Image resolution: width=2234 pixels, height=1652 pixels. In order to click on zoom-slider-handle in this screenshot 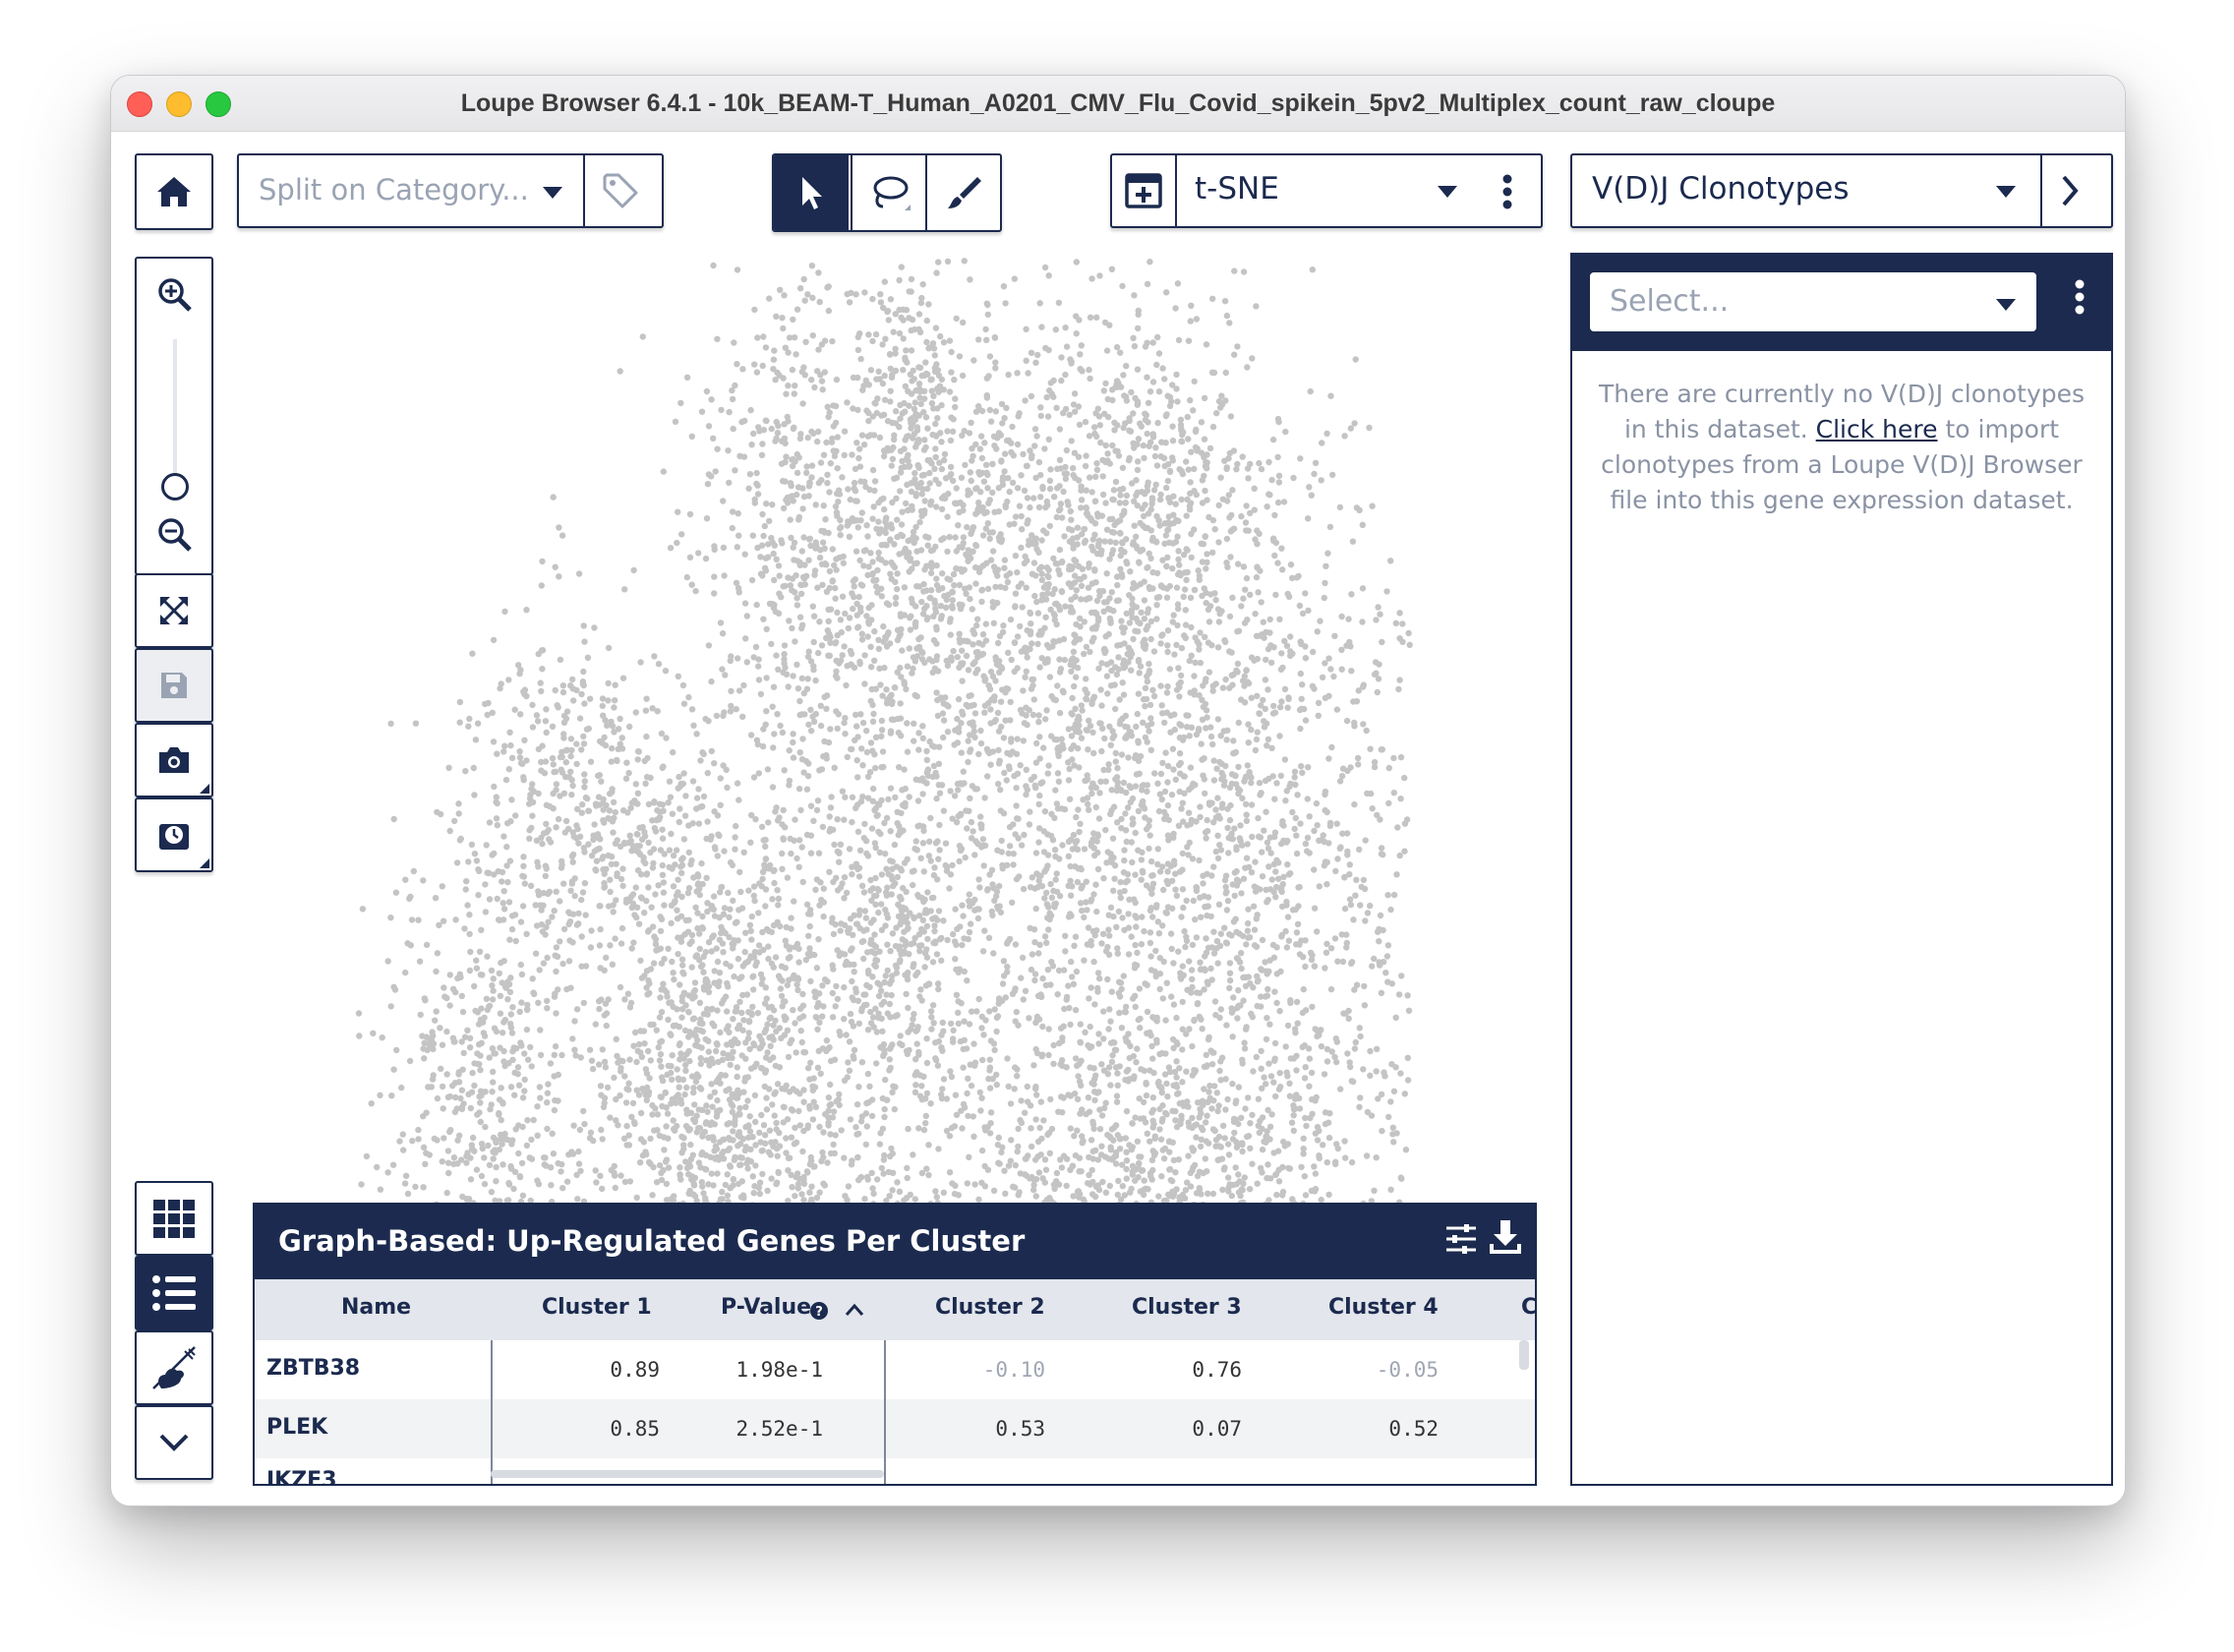, I will do `click(175, 487)`.